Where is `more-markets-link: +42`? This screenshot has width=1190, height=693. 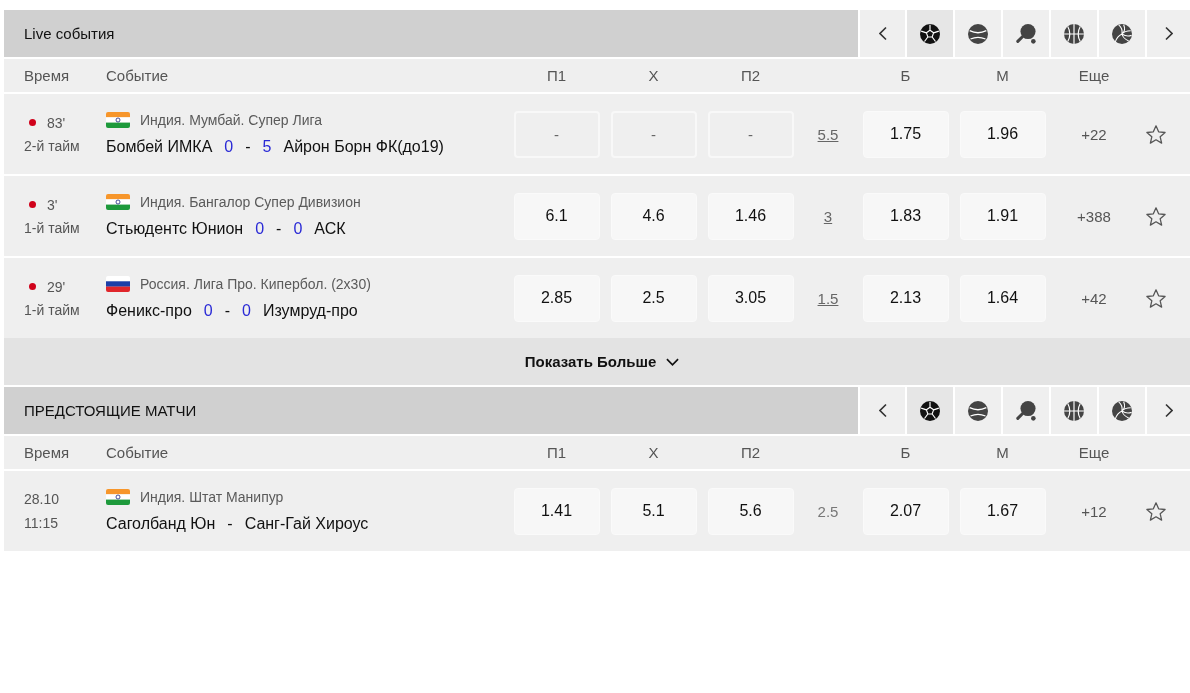 more-markets-link: +42 is located at coordinates (1094, 298).